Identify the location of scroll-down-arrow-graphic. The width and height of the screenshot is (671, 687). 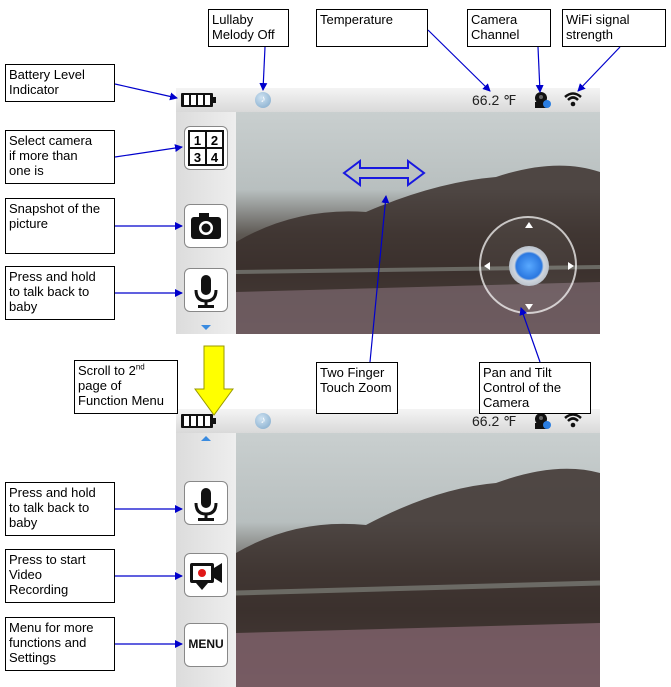
(214, 380).